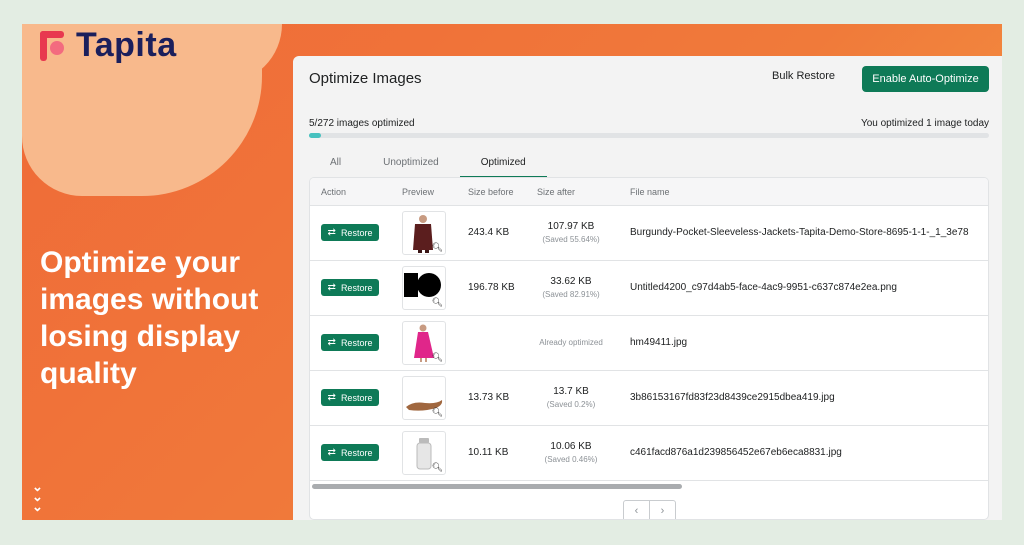 This screenshot has height=545, width=1024. What do you see at coordinates (491, 192) in the screenshot?
I see `col-size-before: Size before` at bounding box center [491, 192].